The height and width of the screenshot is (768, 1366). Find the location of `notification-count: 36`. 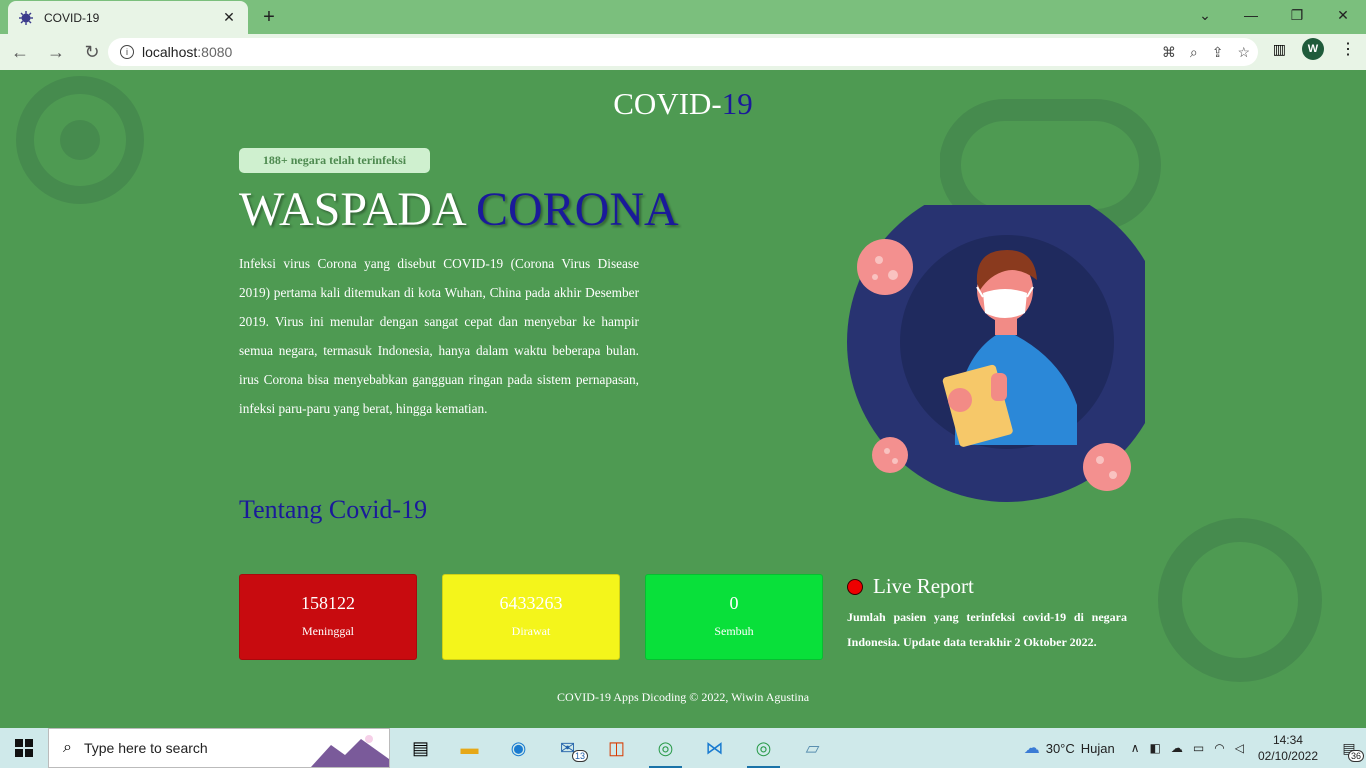

notification-count: 36 is located at coordinates (1355, 756).